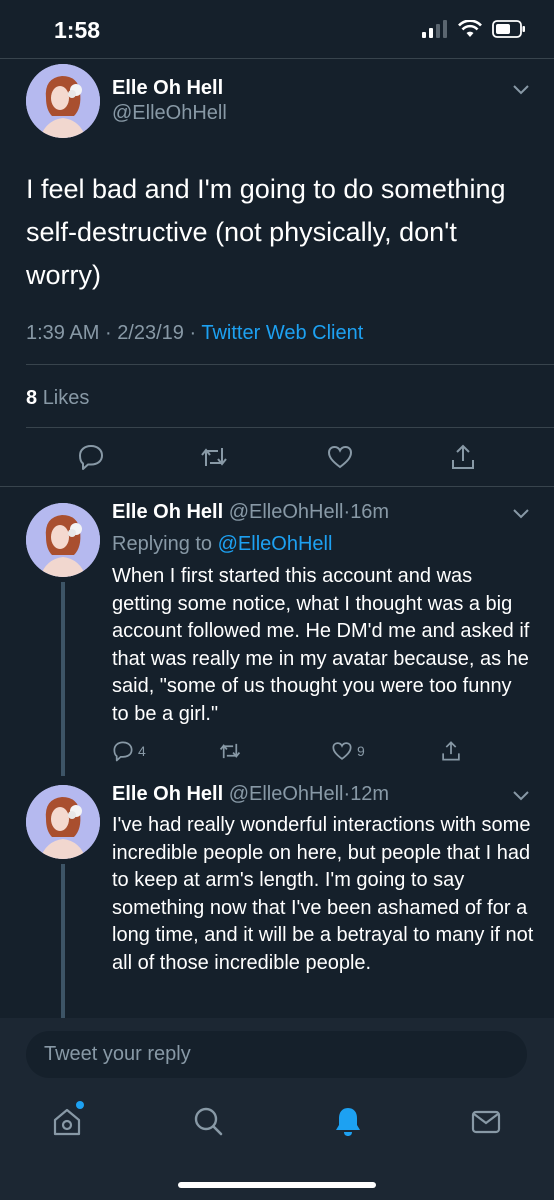  I want to click on tweet-author-handle: @ElleOhHell, so click(169, 113).